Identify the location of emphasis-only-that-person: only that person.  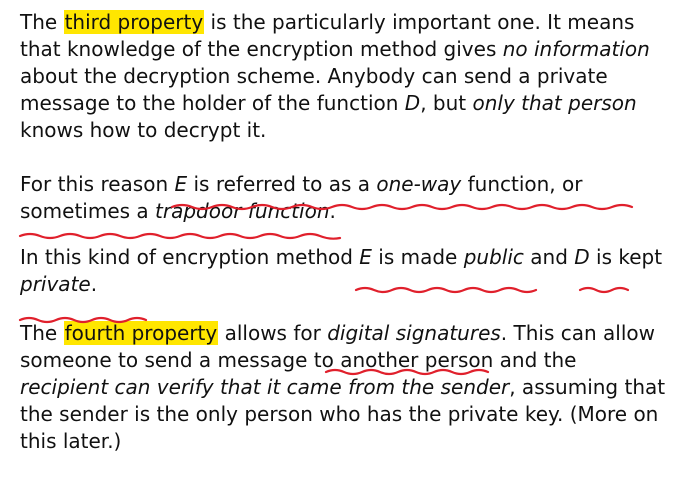
(554, 103).